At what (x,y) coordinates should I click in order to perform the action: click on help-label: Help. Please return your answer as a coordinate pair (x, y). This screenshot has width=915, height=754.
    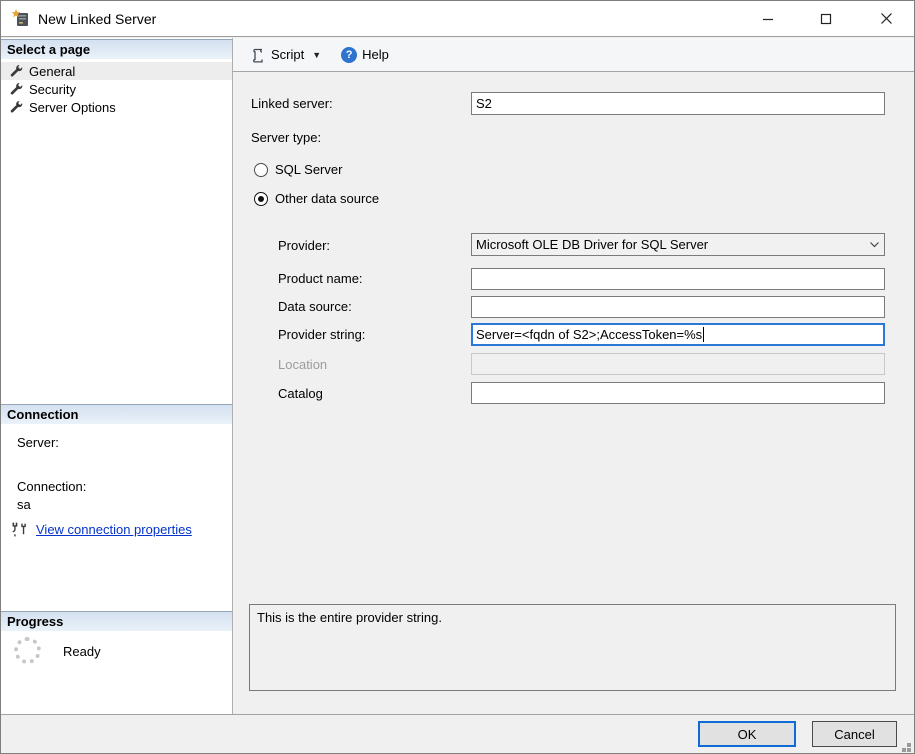
    Looking at the image, I should click on (375, 54).